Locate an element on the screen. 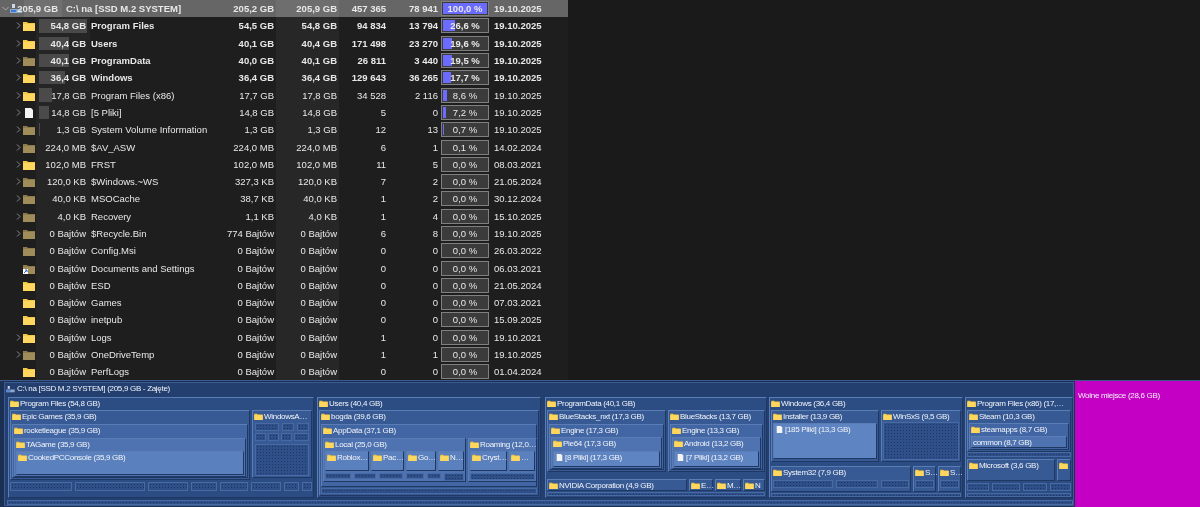 The image size is (1200, 507). folder-block: rocketleague (35,9 GB) TAGame (35,9 GB) CookedPCConsole (35,9 GB) is located at coordinates (130, 451).